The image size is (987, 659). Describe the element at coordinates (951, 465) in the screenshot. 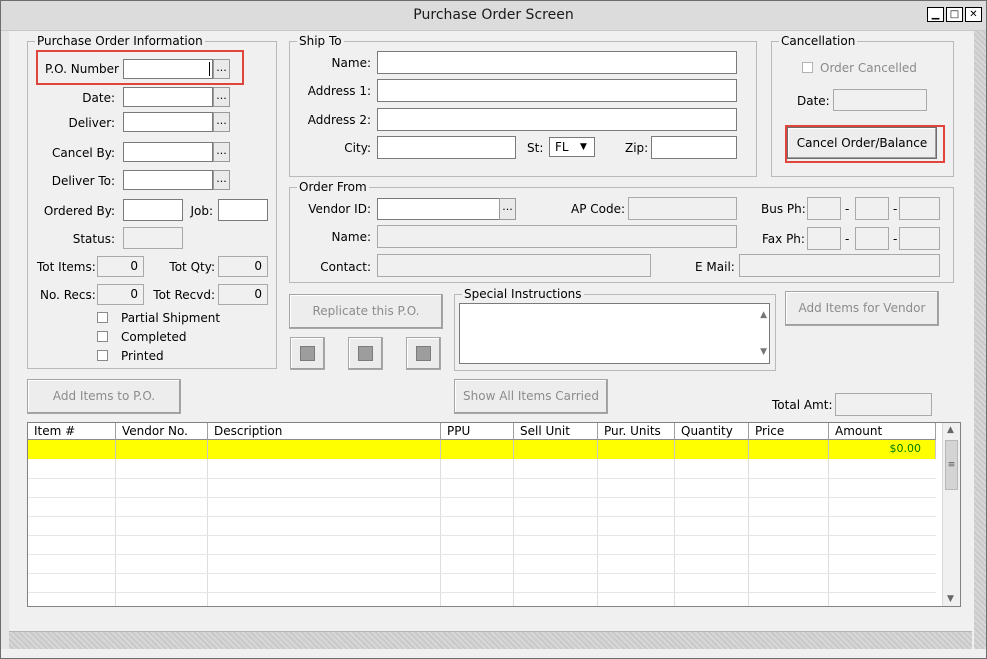

I see `scrollbar-thumb: ≡` at that location.